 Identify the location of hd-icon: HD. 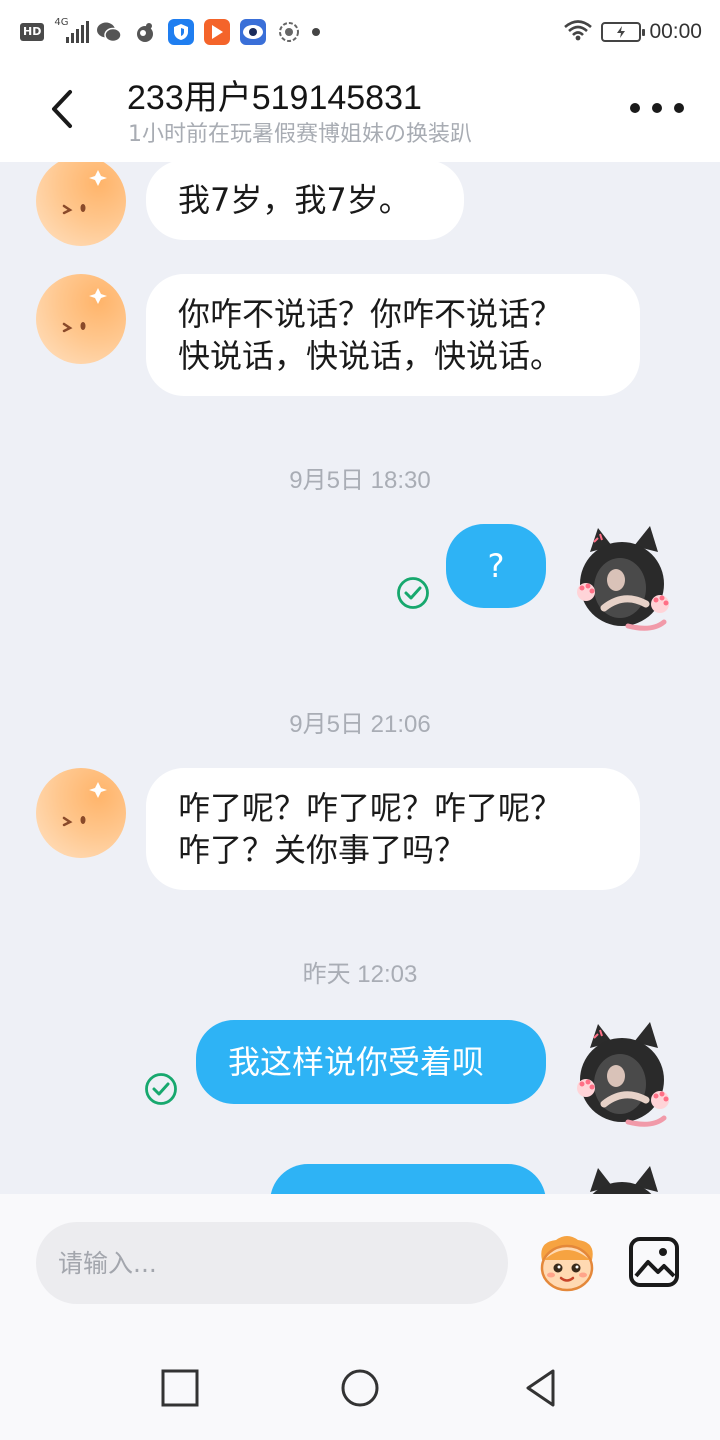
(32, 32).